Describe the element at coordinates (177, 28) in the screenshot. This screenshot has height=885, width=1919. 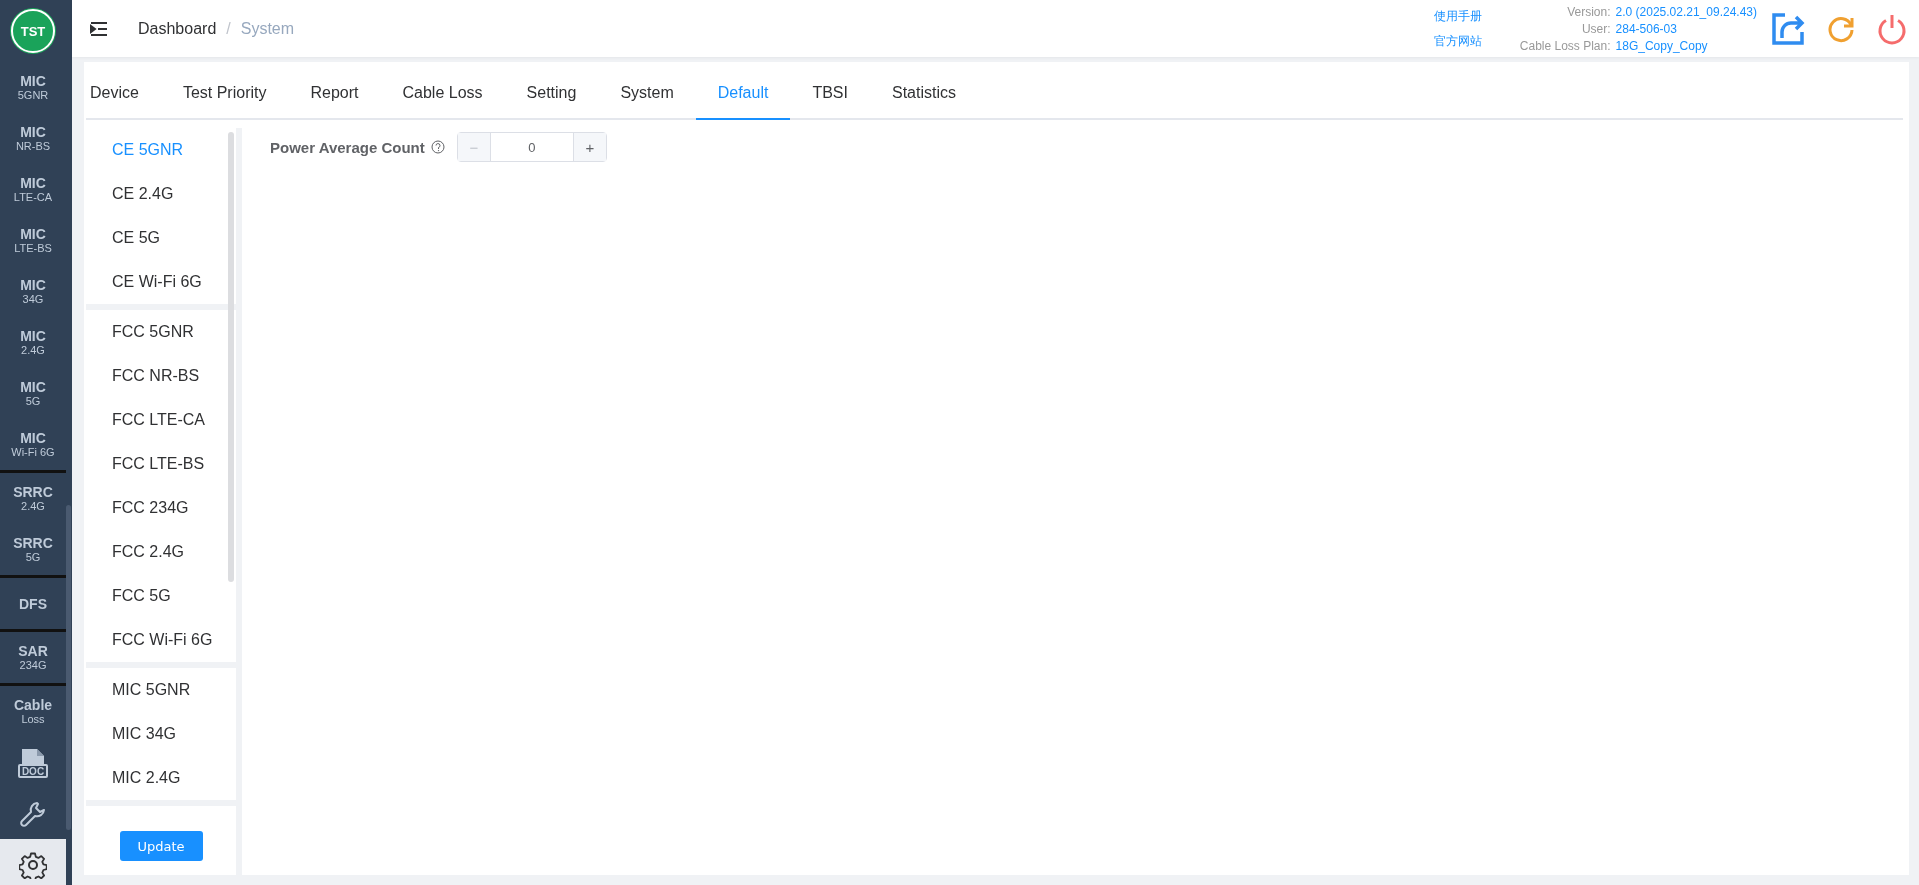
I see `breadcrumb-item: Dashboard` at that location.